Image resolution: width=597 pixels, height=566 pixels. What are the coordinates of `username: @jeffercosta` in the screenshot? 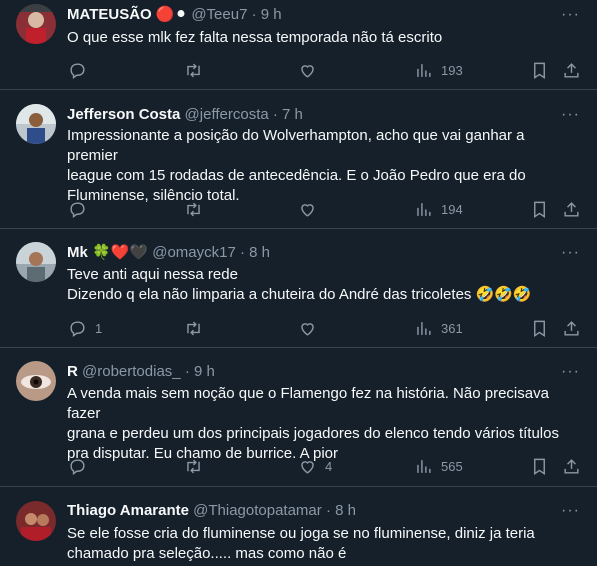 It's located at (227, 114).